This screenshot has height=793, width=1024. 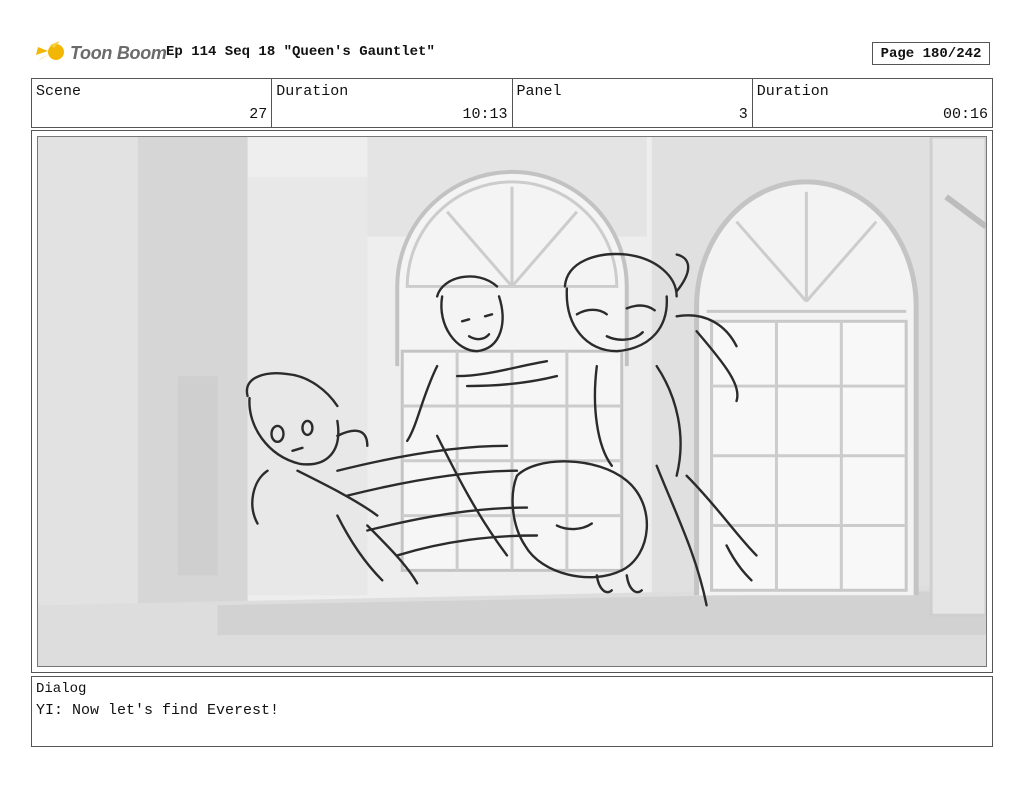 I want to click on scene-cell: Scene 27, so click(x=152, y=103).